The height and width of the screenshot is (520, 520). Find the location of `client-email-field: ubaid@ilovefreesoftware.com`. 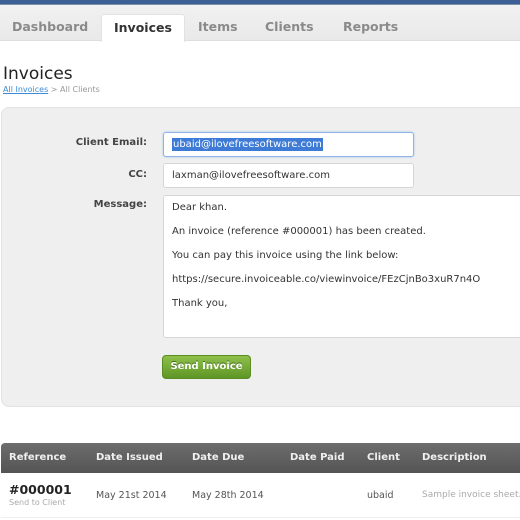

client-email-field: ubaid@ilovefreesoftware.com is located at coordinates (288, 144).